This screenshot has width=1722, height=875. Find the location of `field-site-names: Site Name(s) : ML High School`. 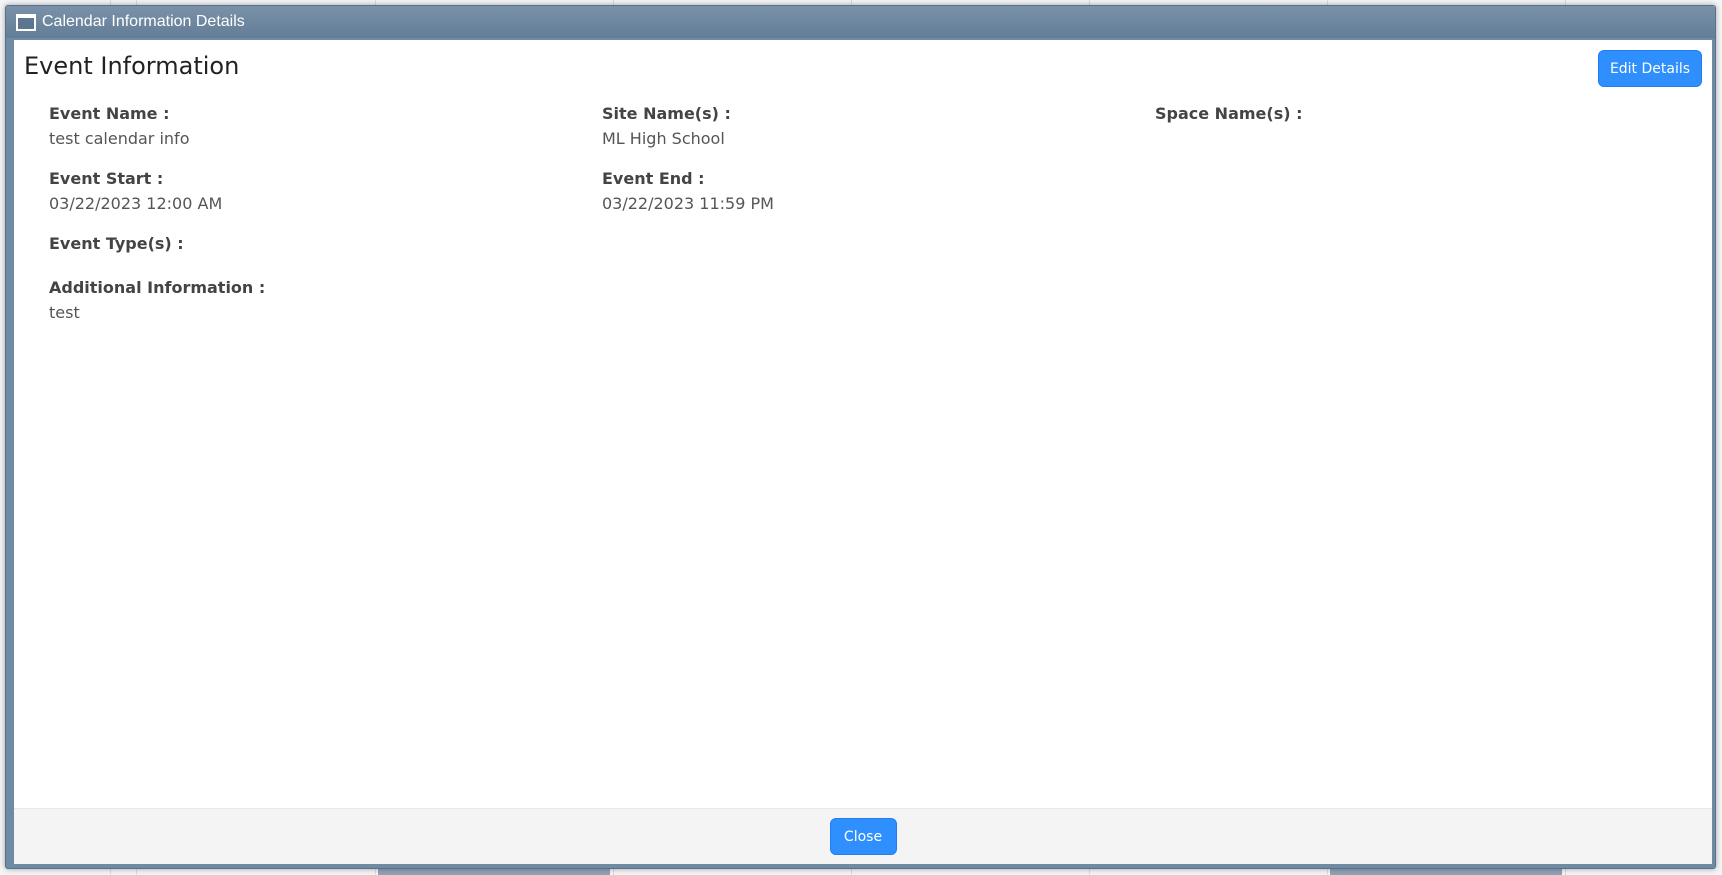

field-site-names: Site Name(s) : ML High School is located at coordinates (666, 126).